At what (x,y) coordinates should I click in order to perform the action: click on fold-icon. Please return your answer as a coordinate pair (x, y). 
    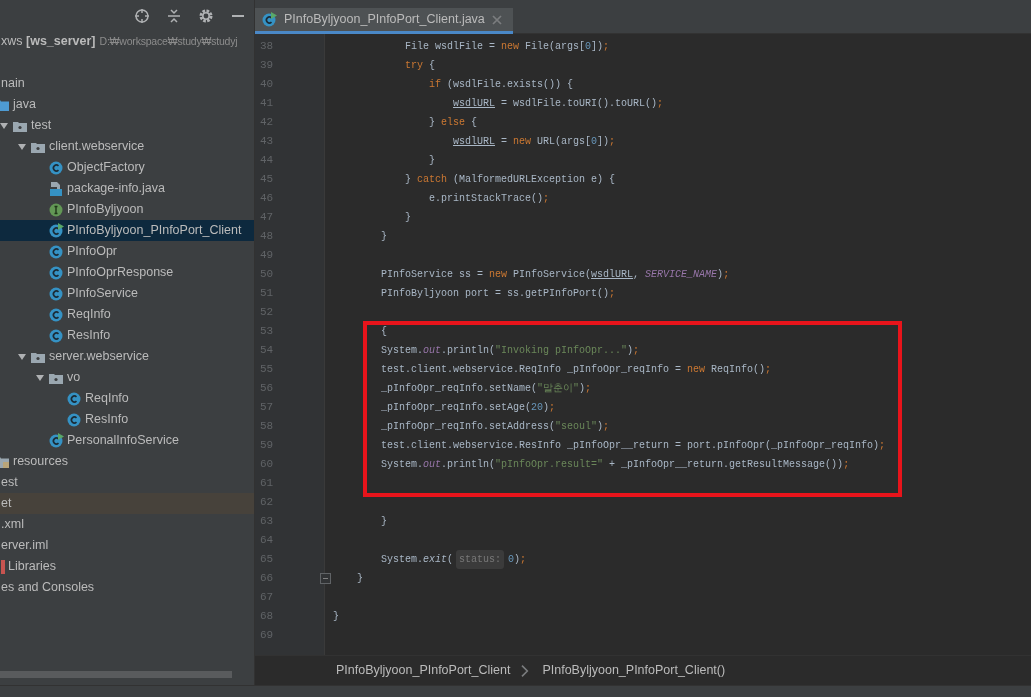
    Looking at the image, I should click on (325, 578).